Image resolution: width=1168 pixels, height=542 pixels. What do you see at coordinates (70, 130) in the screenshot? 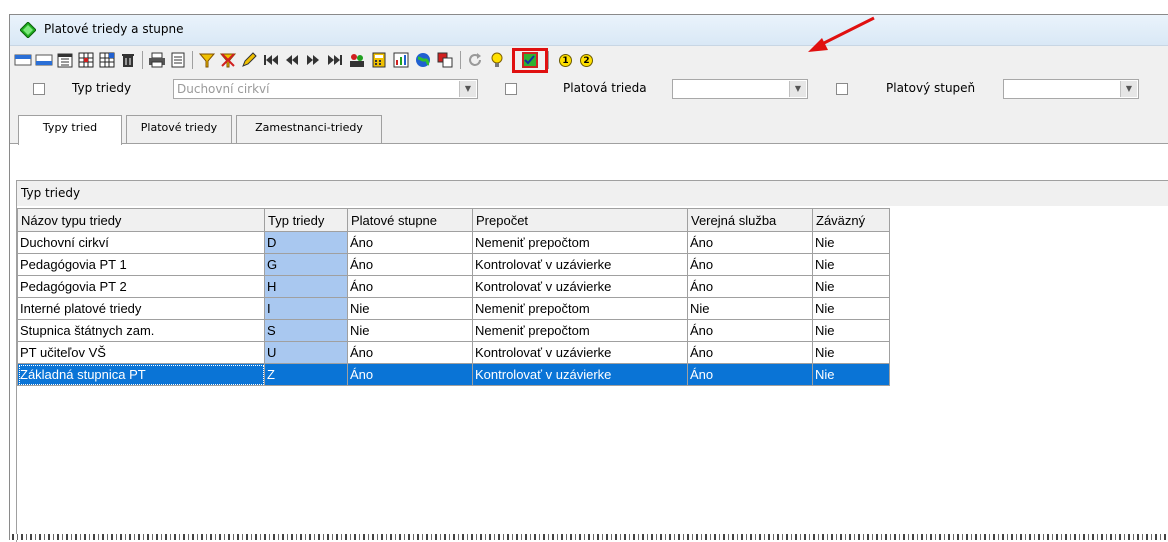
I see `tab-typy-tried: Typy tried` at bounding box center [70, 130].